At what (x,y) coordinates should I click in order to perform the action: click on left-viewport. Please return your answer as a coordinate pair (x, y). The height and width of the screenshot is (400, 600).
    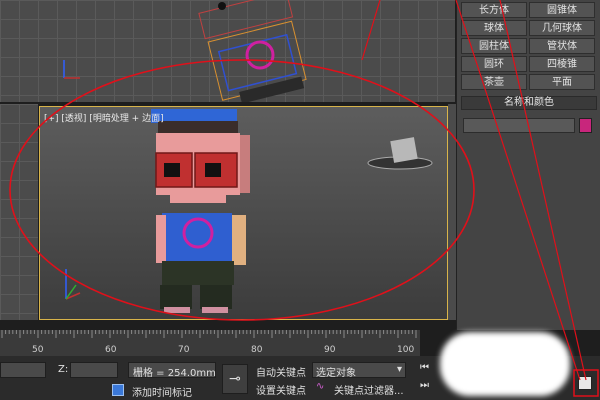
    Looking at the image, I should click on (19, 212).